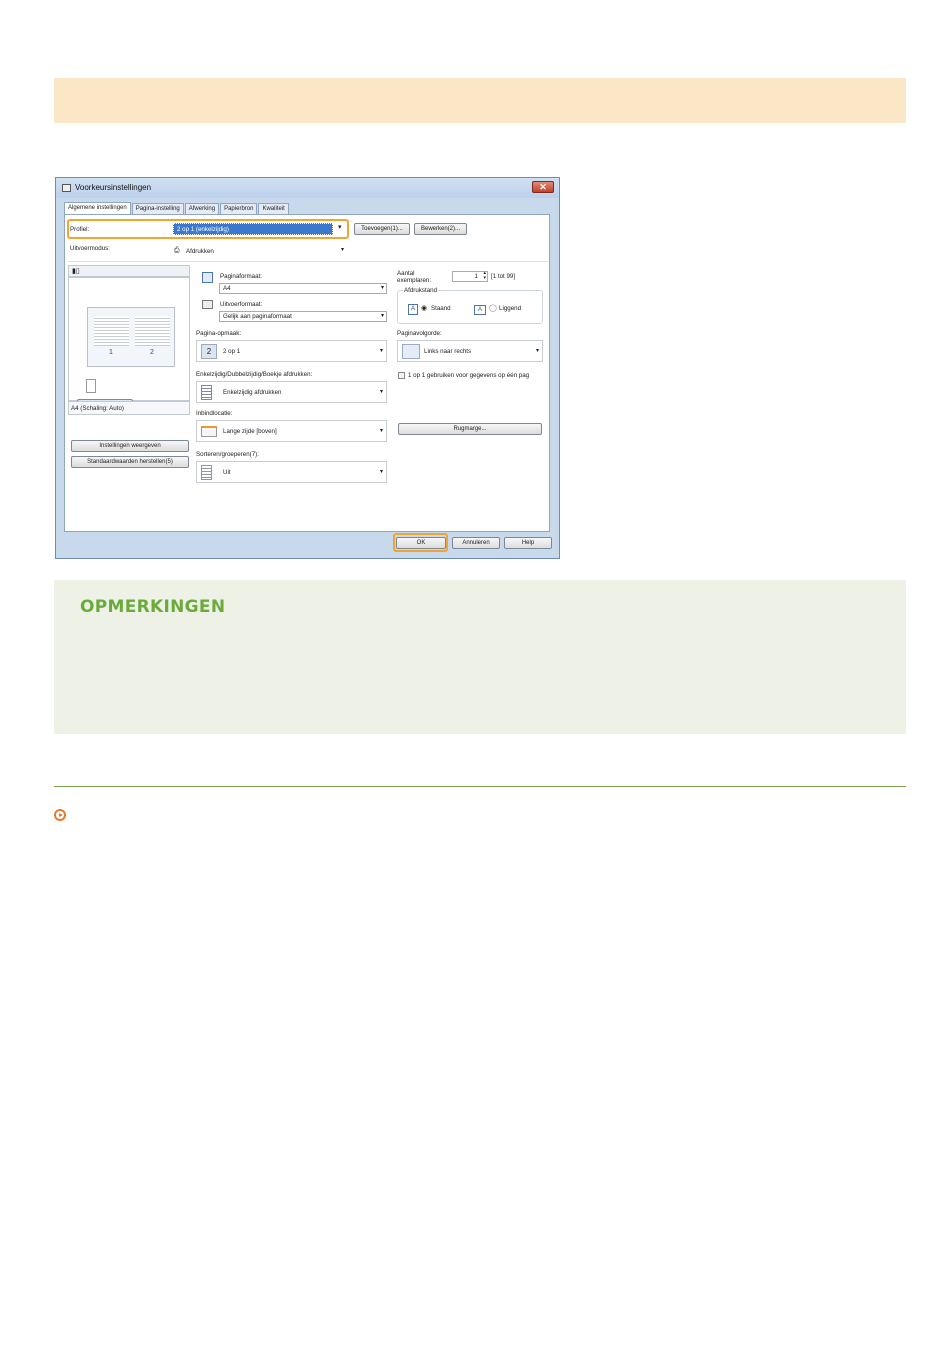 The height and width of the screenshot is (1369, 950). Describe the element at coordinates (419, 333) in the screenshot. I see `page-order-label: Paginavolgorde:` at that location.